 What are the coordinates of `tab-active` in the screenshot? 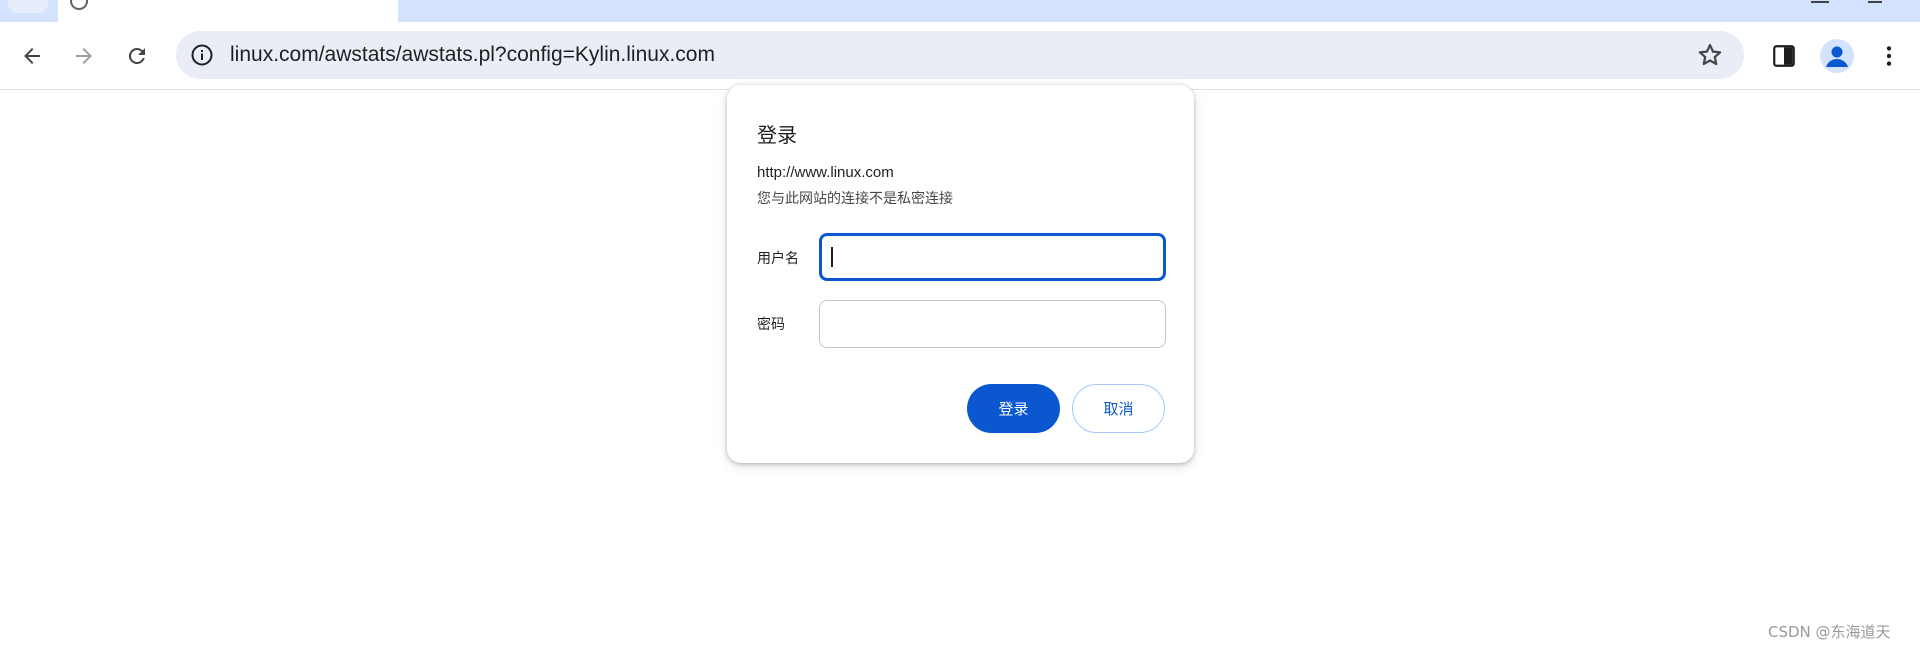 It's located at (228, 11).